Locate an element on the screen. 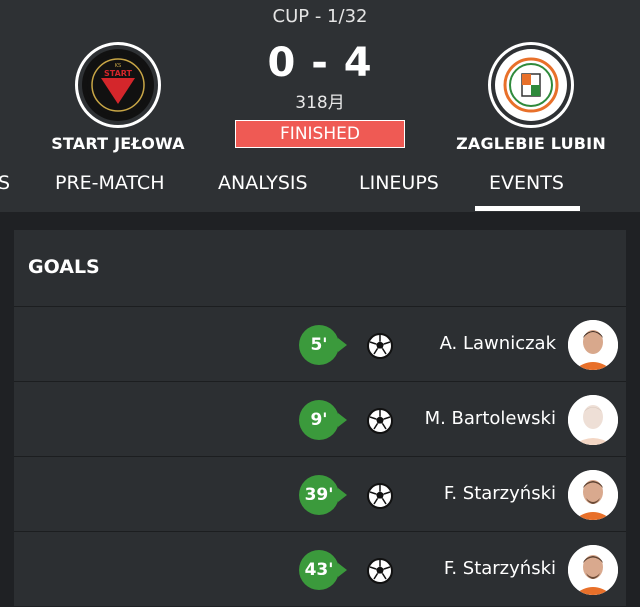 This screenshot has width=640, height=607. svg-text: START is located at coordinates (118, 73).